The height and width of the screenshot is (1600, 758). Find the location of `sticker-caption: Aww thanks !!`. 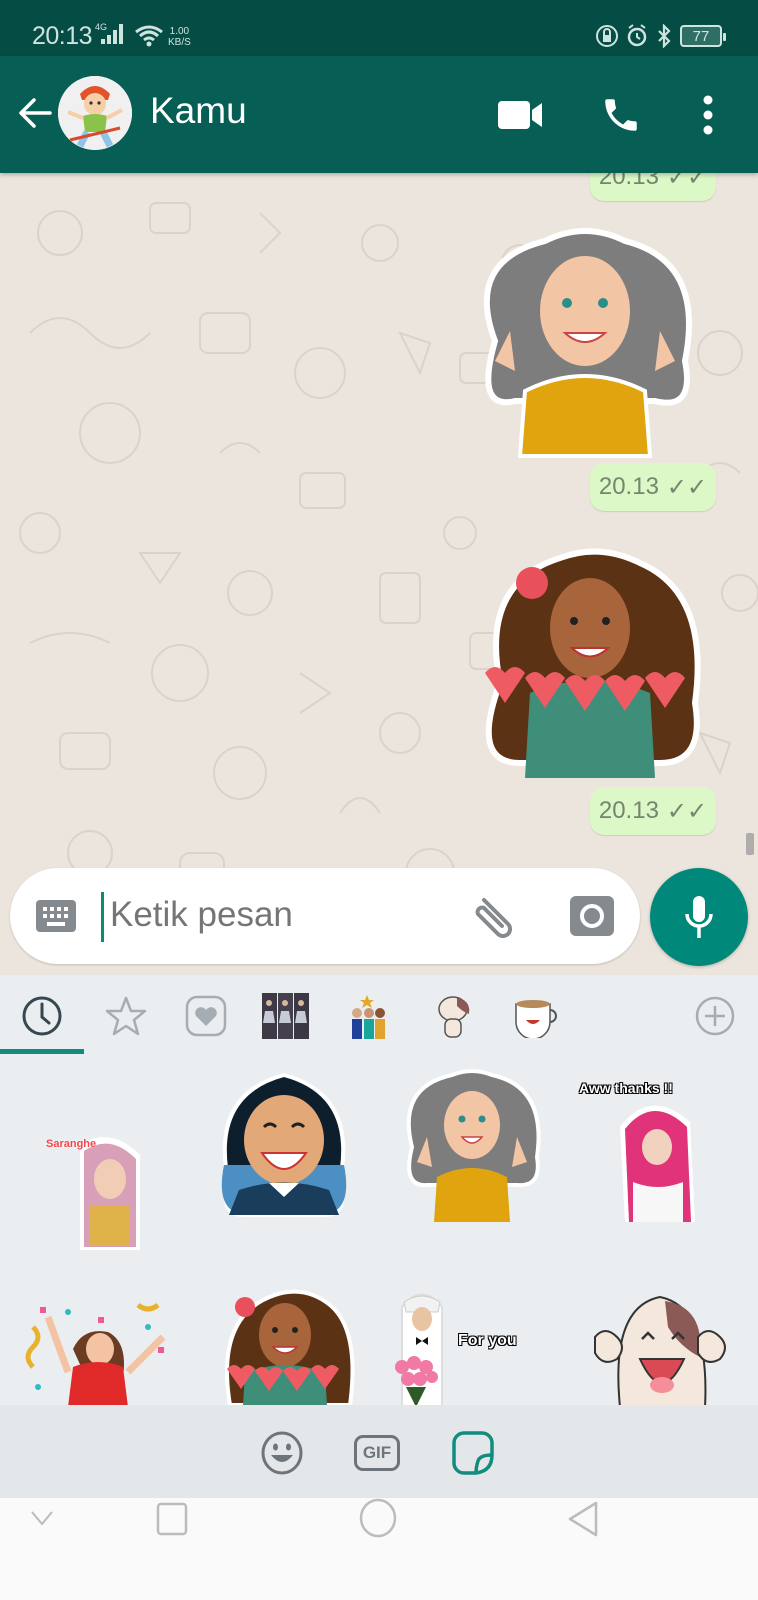

sticker-caption: Aww thanks !! is located at coordinates (626, 1088).